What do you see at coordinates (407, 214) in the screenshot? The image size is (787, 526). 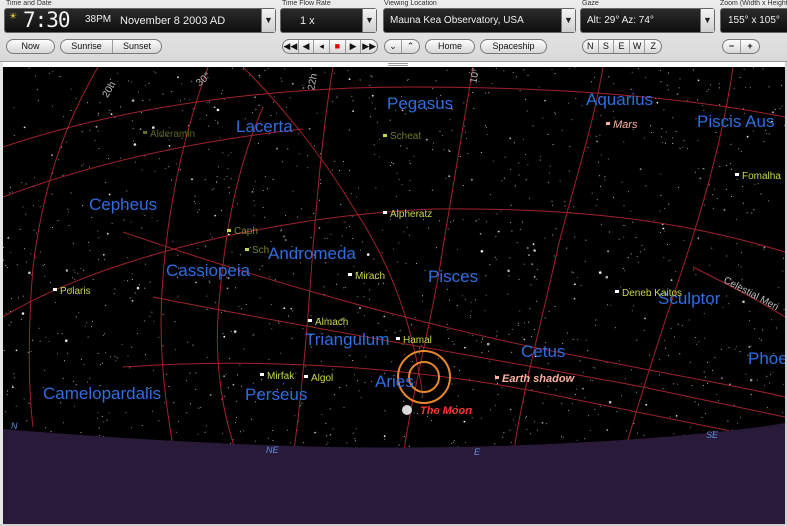 I see `star-alpheratz: Alpheratz` at bounding box center [407, 214].